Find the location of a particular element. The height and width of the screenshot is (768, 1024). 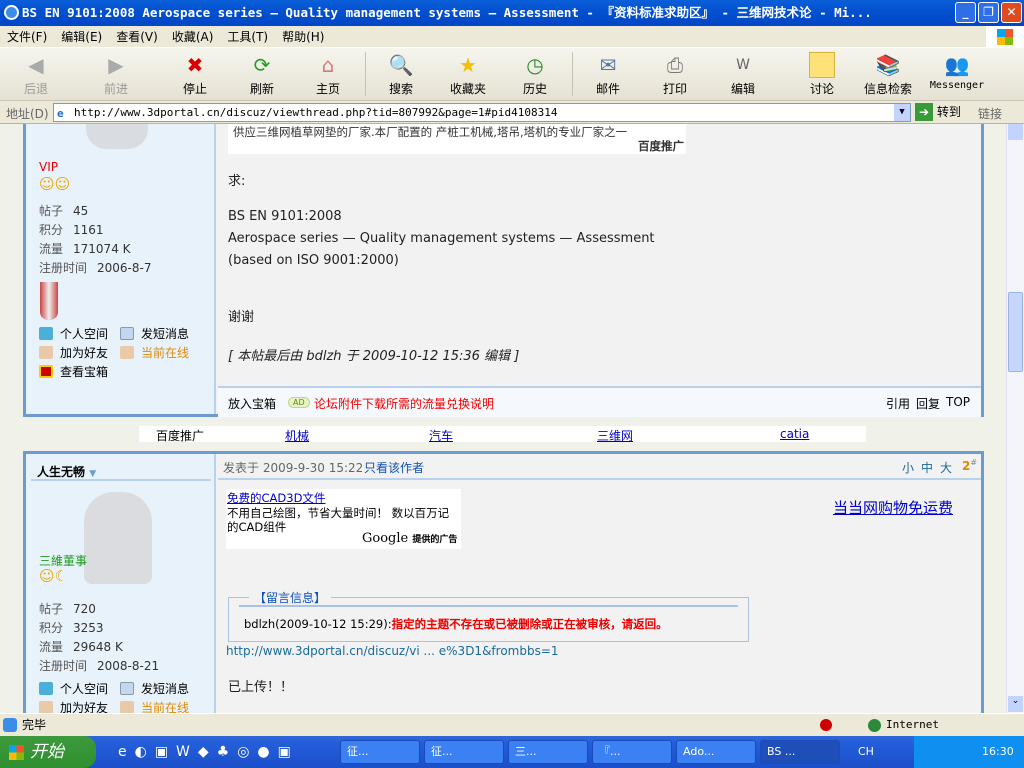

menu-bar: 文件(F) 编辑(E) 查看(V) 收藏(A) 工具(T) 帮助(H) is located at coordinates (512, 37).